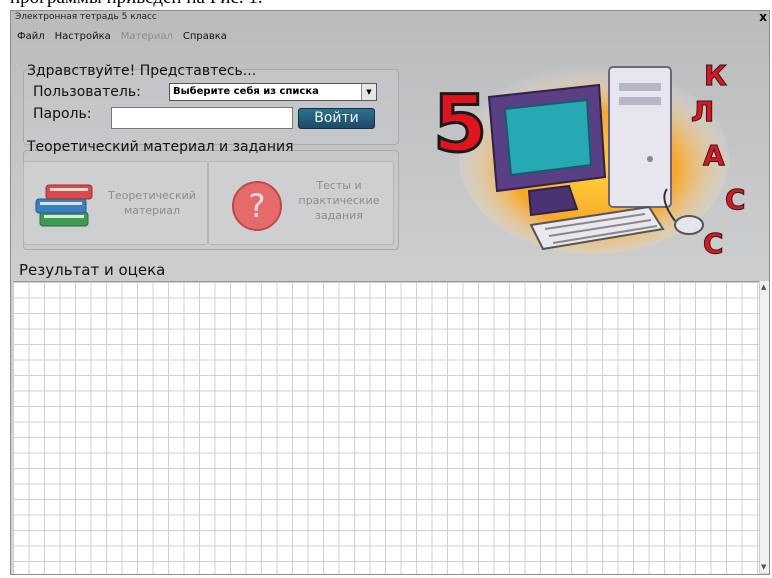 The height and width of the screenshot is (578, 772). I want to click on banner-letter-2: Л, so click(702, 111).